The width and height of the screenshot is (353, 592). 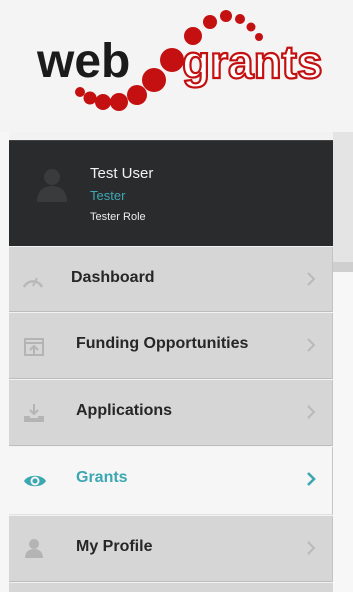 What do you see at coordinates (162, 343) in the screenshot?
I see `nav-label-funding-opportunities: Funding Opportunities` at bounding box center [162, 343].